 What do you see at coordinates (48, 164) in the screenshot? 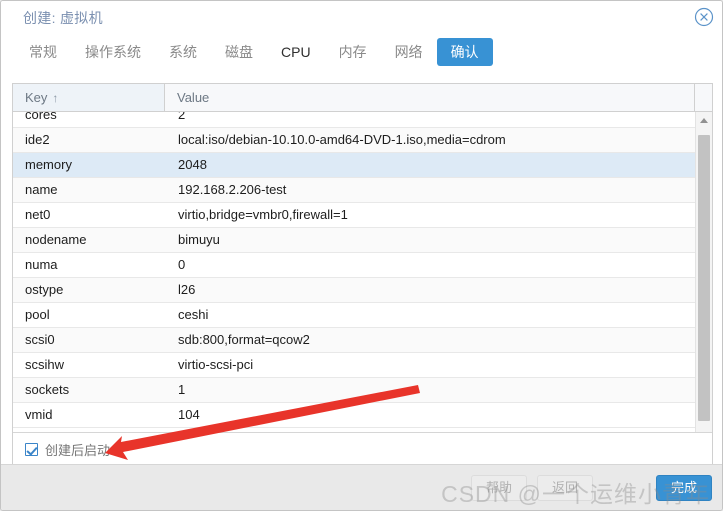
I see `row-key: memory` at bounding box center [48, 164].